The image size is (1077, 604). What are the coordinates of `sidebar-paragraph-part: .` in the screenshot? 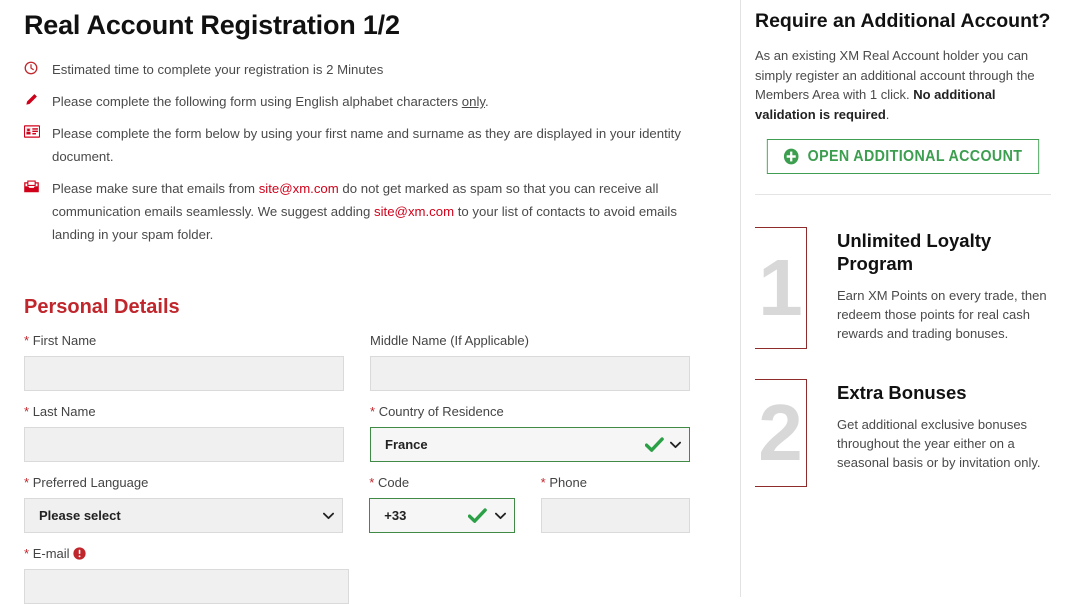 It's located at (887, 114).